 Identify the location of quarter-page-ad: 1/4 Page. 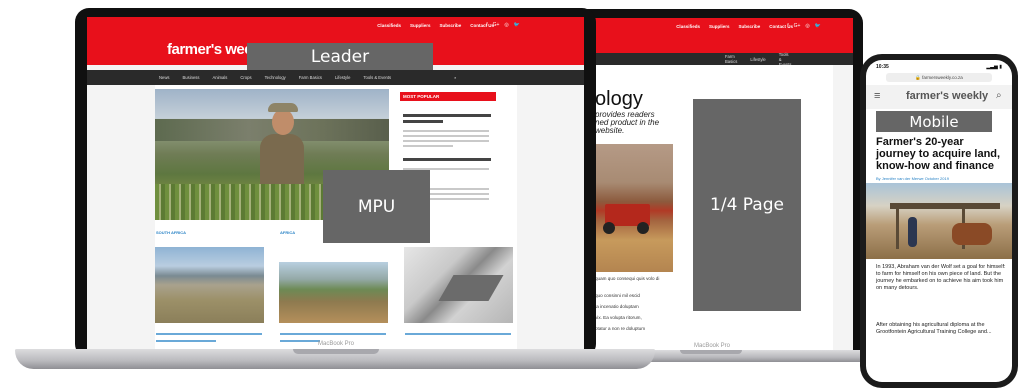
(747, 205).